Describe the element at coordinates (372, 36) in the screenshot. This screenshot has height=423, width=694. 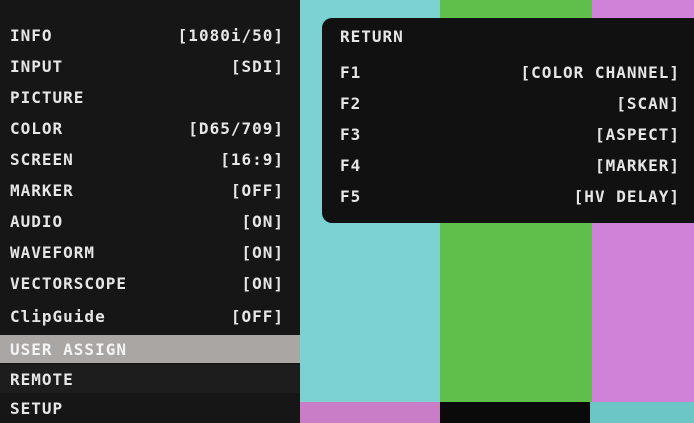
I see `submenu-key: RETURN` at that location.